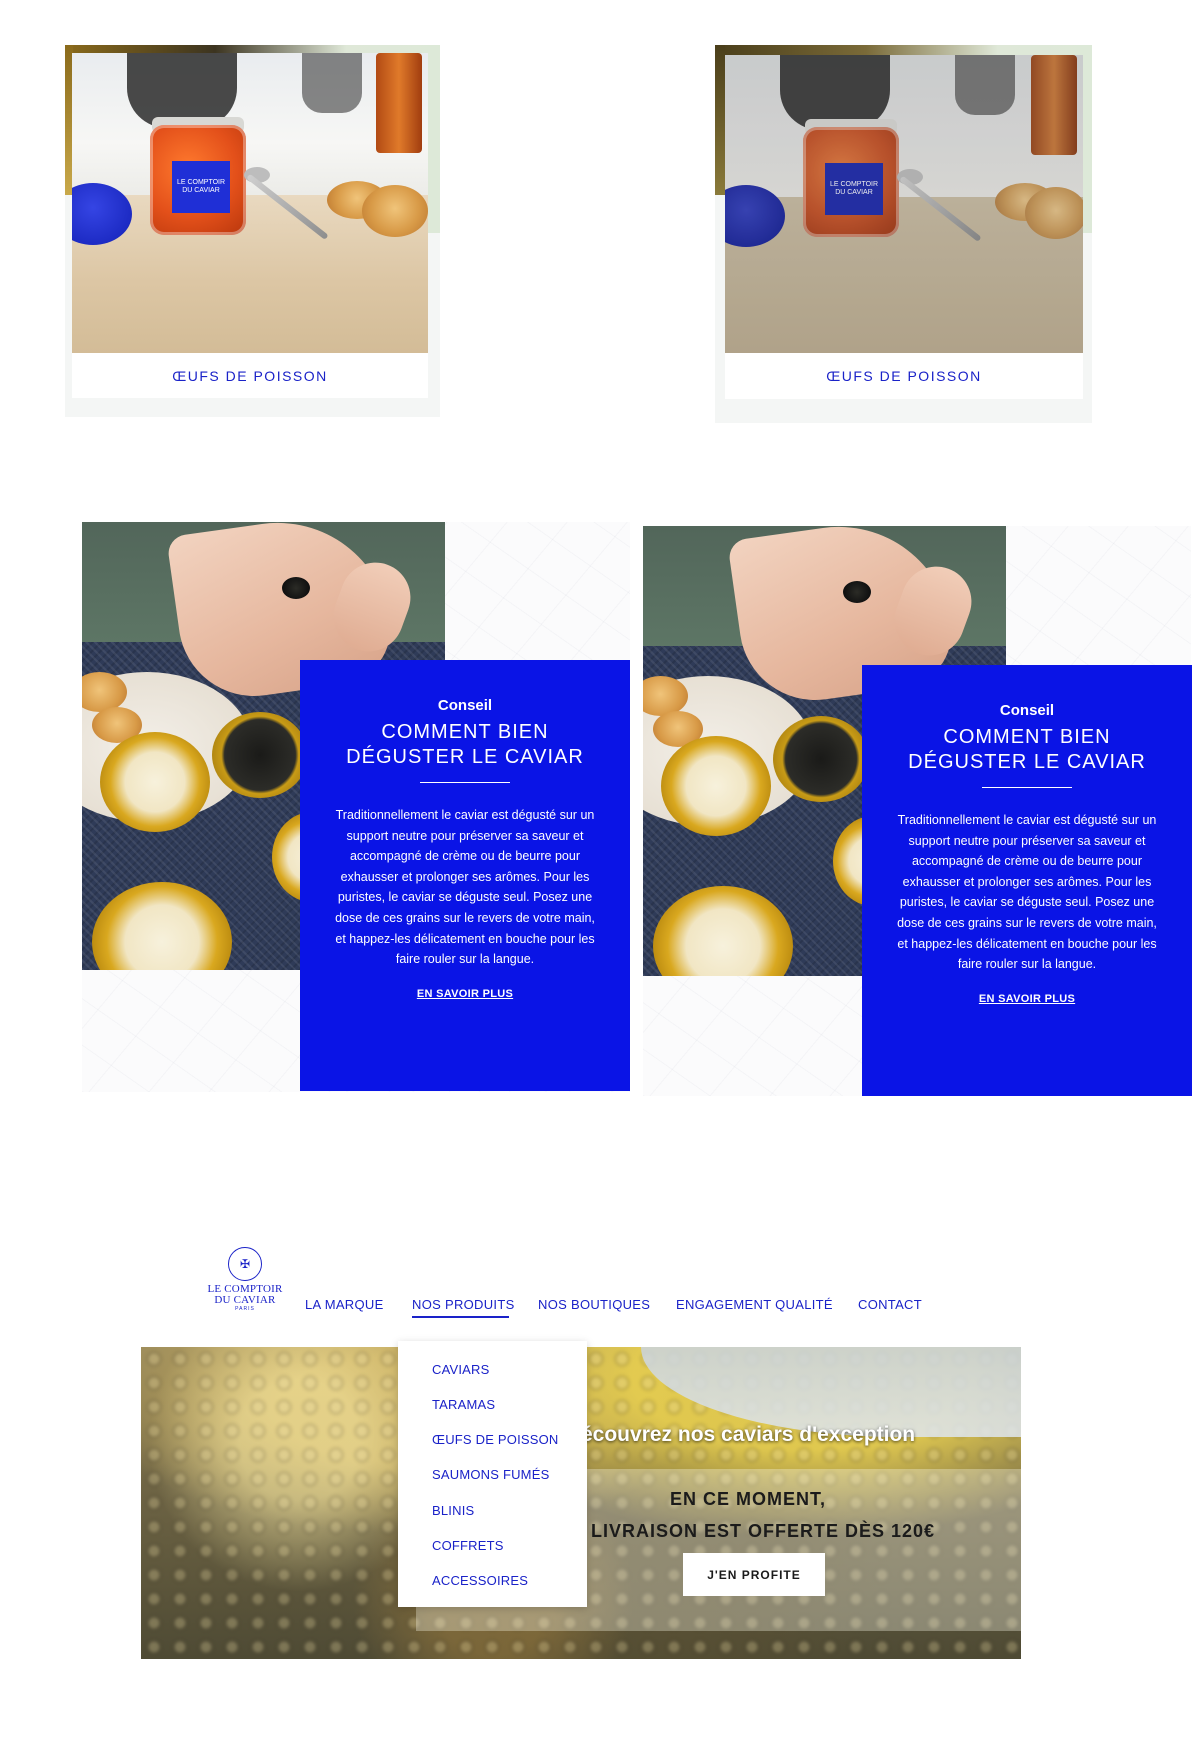  Describe the element at coordinates (754, 1574) in the screenshot. I see `promo-cta-button: J'EN PROFITE` at that location.